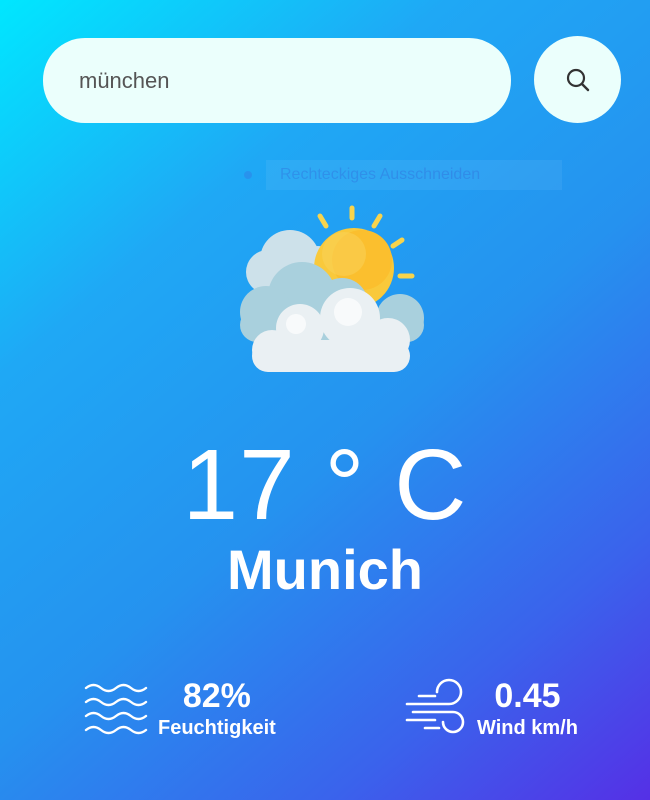  What do you see at coordinates (491, 708) in the screenshot?
I see `wind-detail: 0.45 Wind km/h` at bounding box center [491, 708].